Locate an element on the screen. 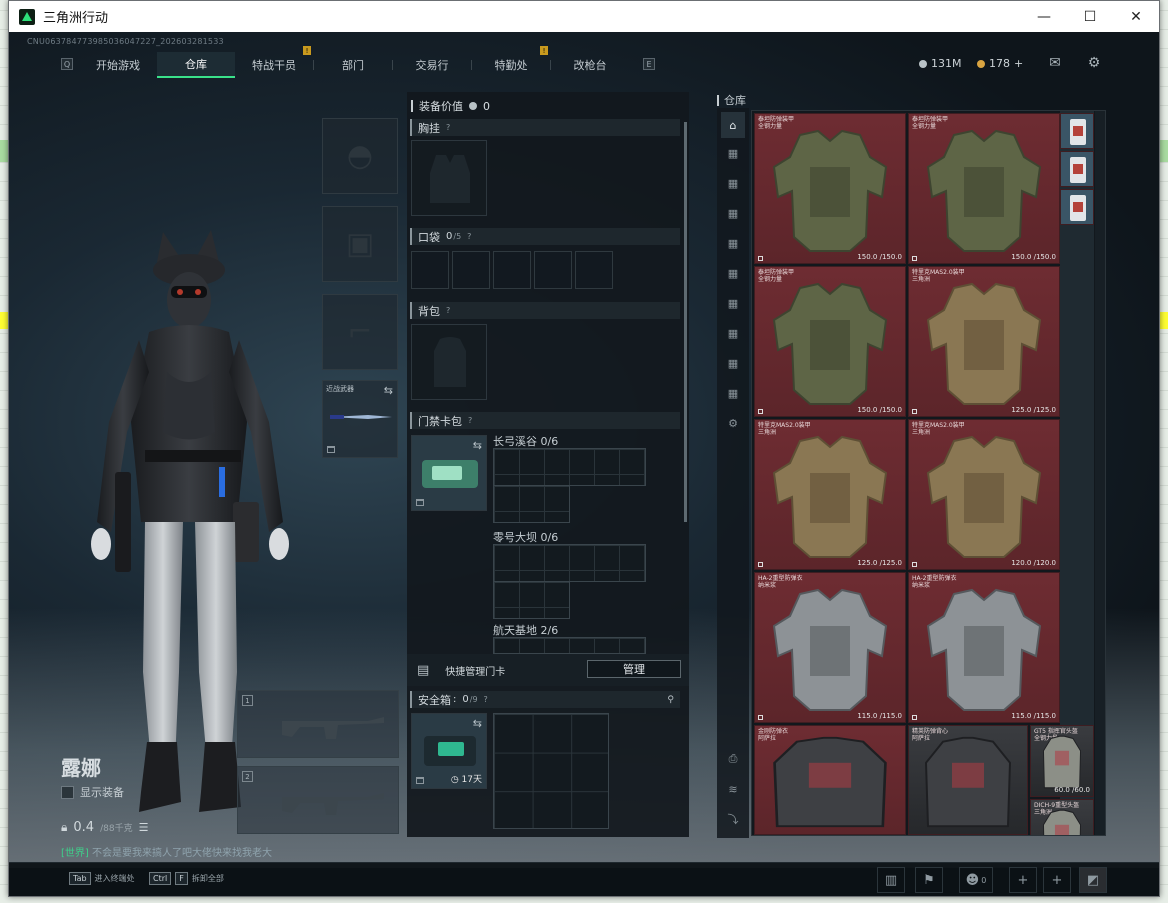 The height and width of the screenshot is (903, 1168). scrollbar is located at coordinates (685, 322).